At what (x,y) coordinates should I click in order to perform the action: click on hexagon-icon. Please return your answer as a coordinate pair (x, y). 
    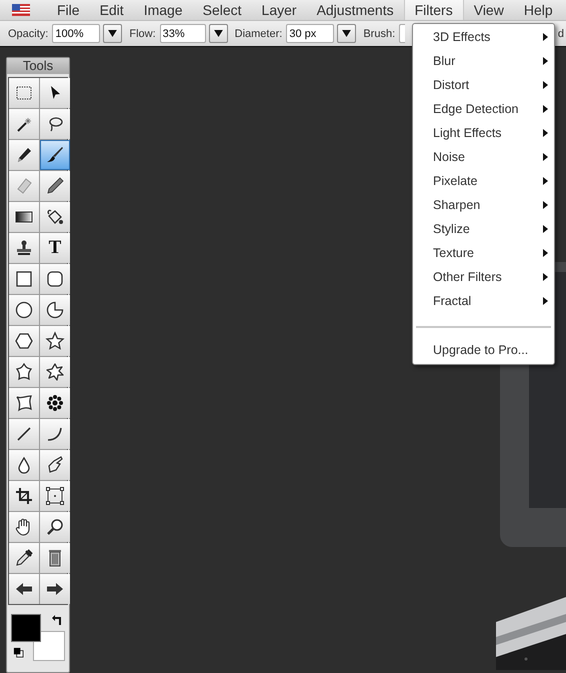
    Looking at the image, I should click on (24, 341).